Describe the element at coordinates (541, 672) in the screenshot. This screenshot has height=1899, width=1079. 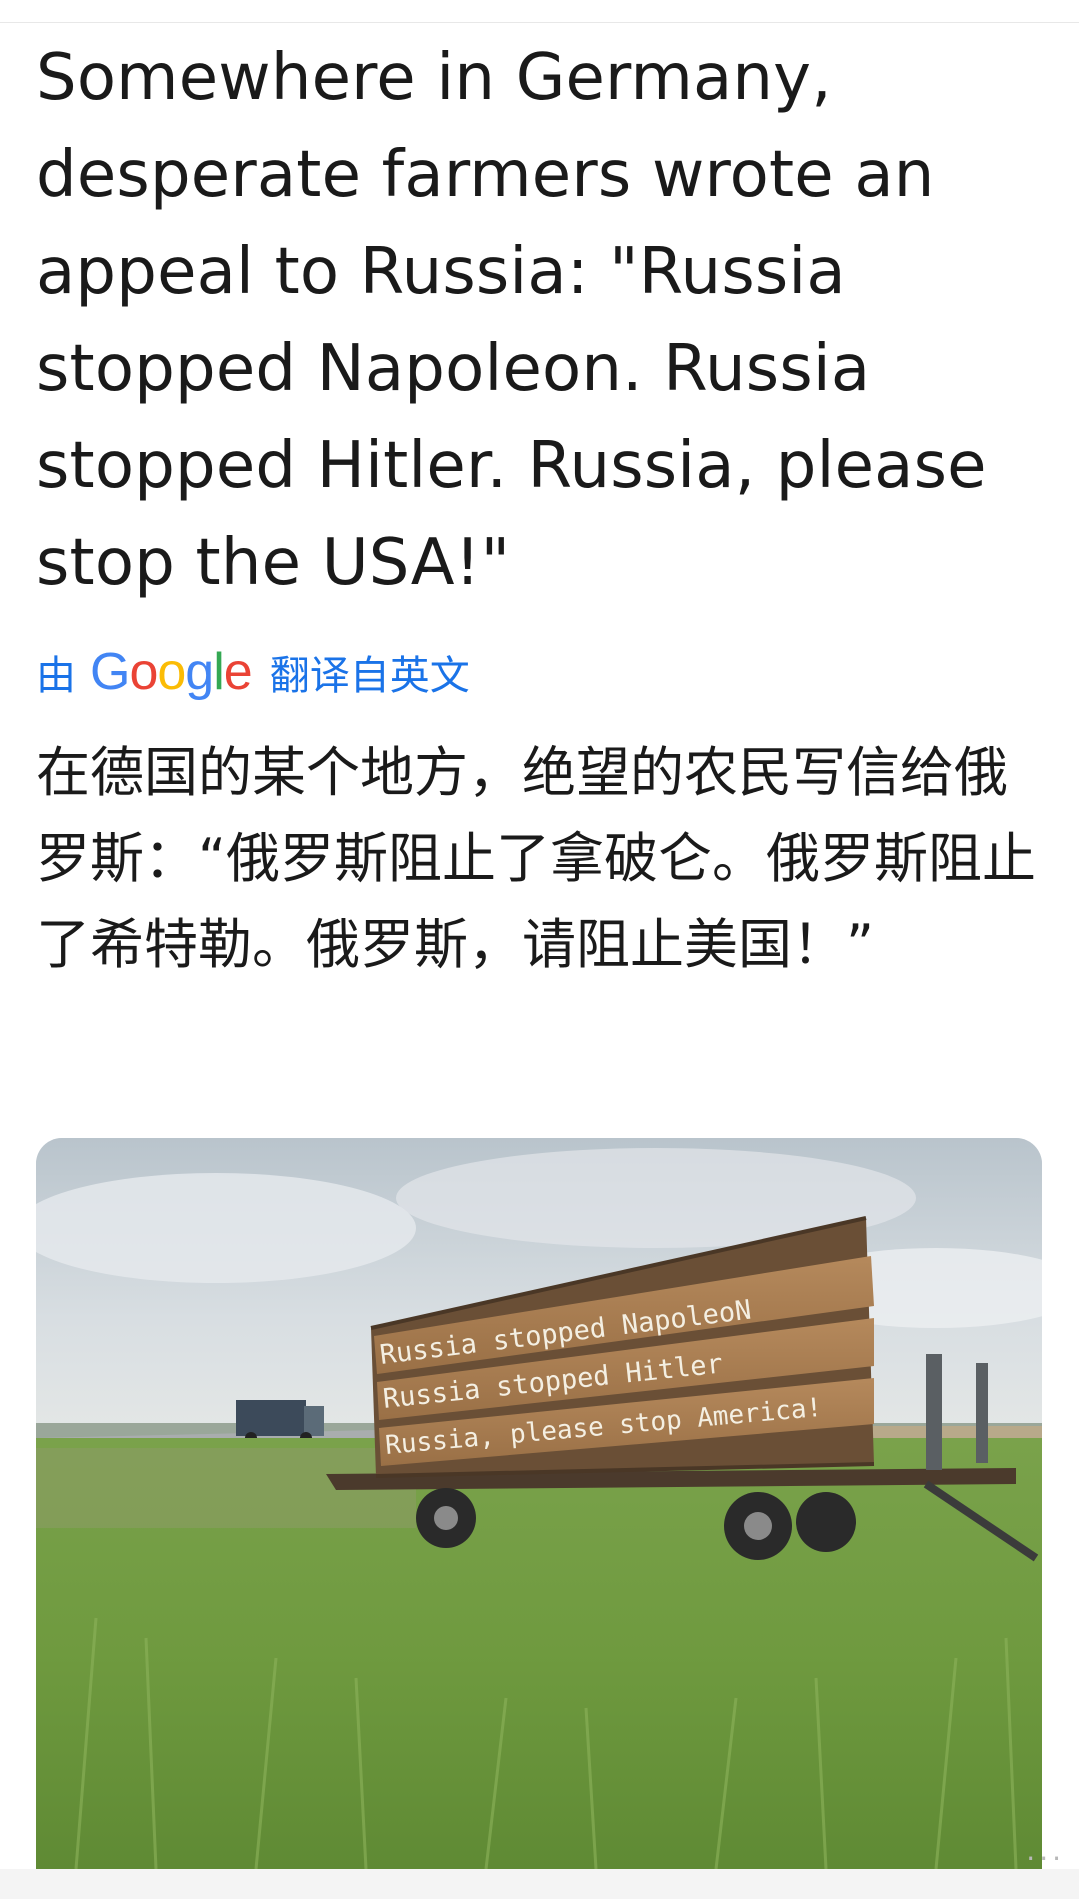
I see `translated-by-google-link: 由 Google 翻译自英文` at that location.